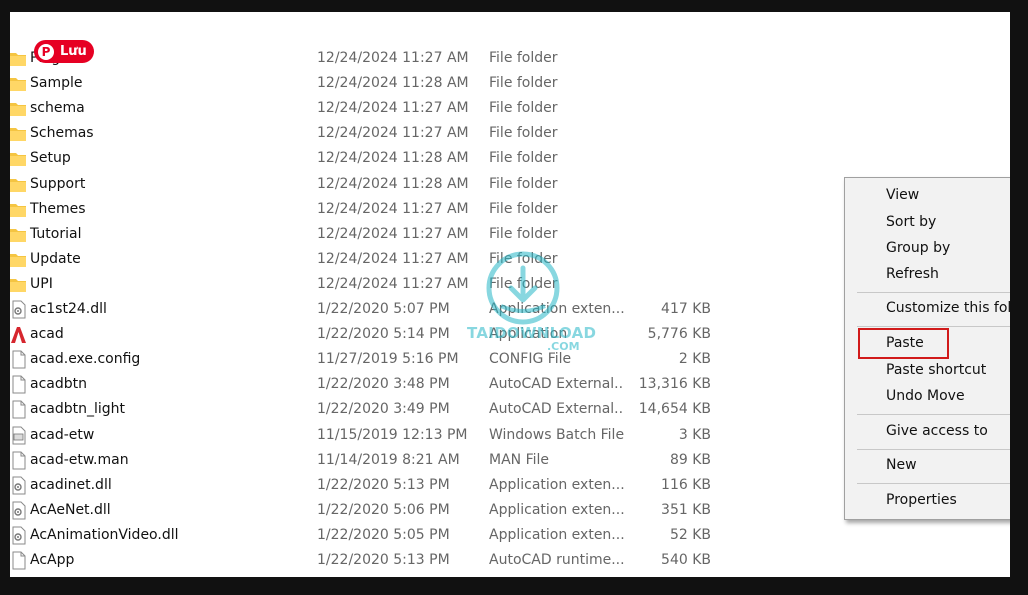  What do you see at coordinates (936, 370) in the screenshot?
I see `menu-item-paste-shortcut: Paste shortcut` at bounding box center [936, 370].